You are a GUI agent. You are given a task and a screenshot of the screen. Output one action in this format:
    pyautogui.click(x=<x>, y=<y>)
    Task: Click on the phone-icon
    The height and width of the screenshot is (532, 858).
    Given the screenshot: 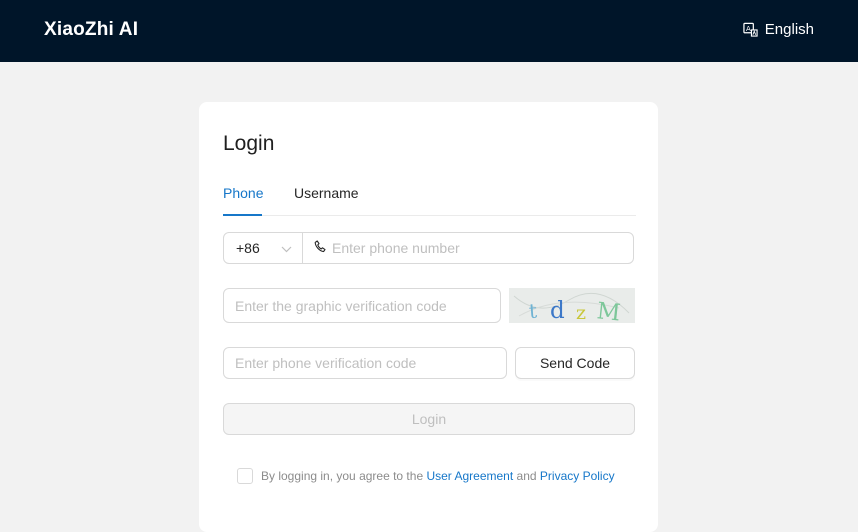 What is the action you would take?
    pyautogui.click(x=320, y=248)
    